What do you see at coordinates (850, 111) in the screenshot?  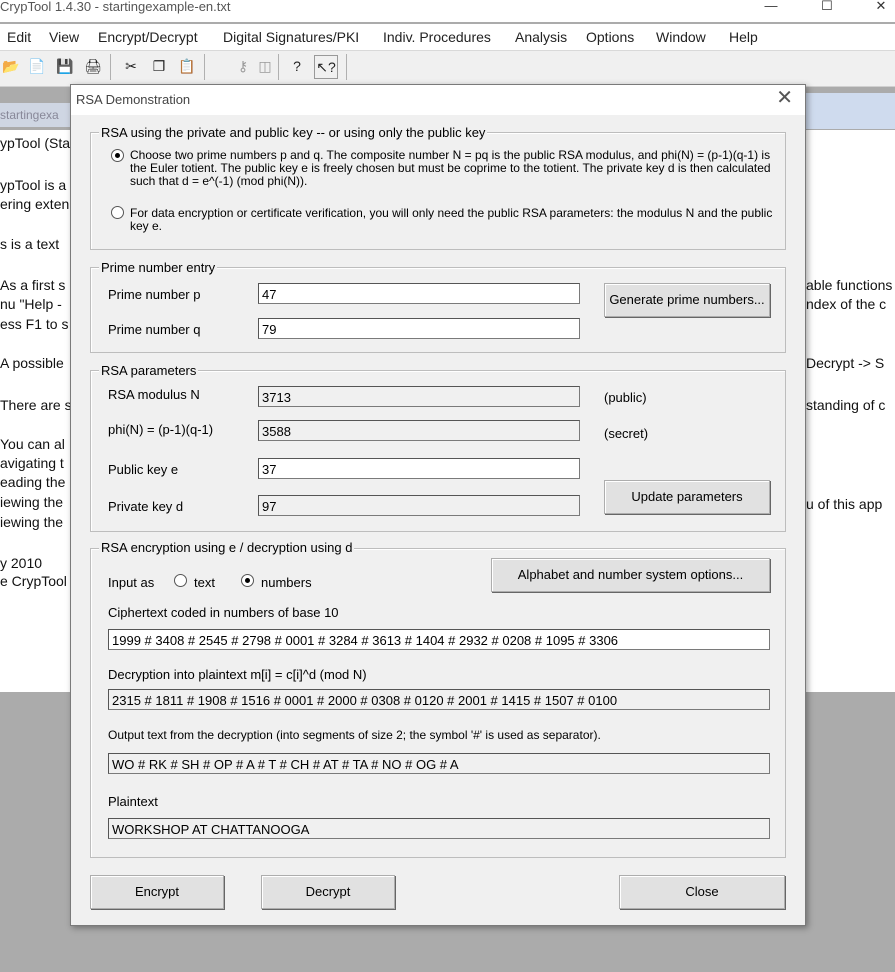 I see `document-tab-strip` at bounding box center [850, 111].